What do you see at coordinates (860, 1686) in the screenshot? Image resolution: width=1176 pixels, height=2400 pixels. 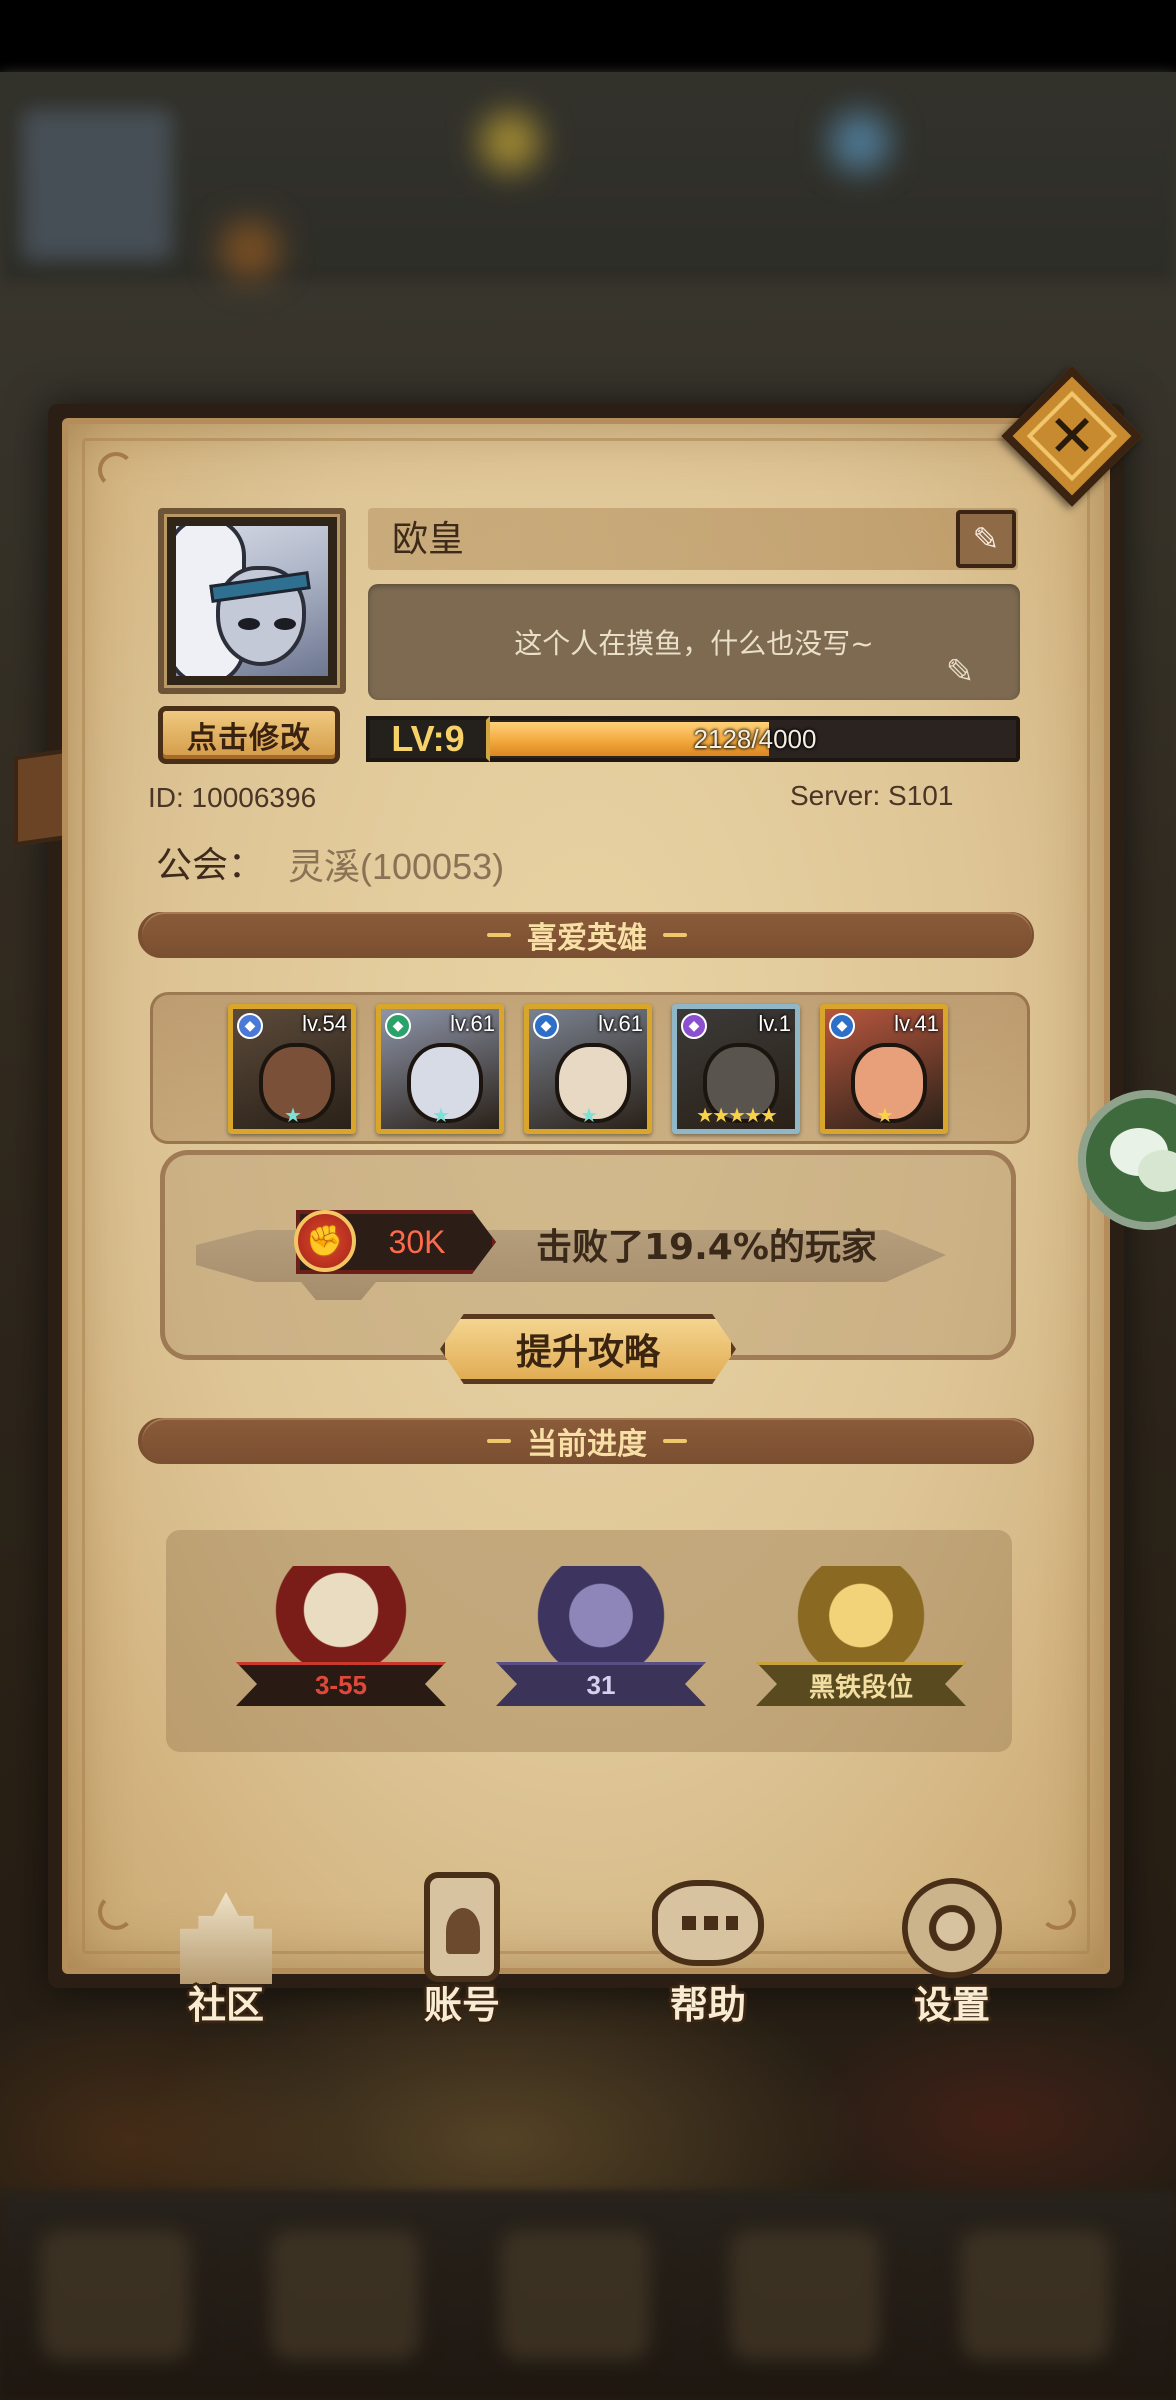 I see `progress-label: 黑铁段位` at bounding box center [860, 1686].